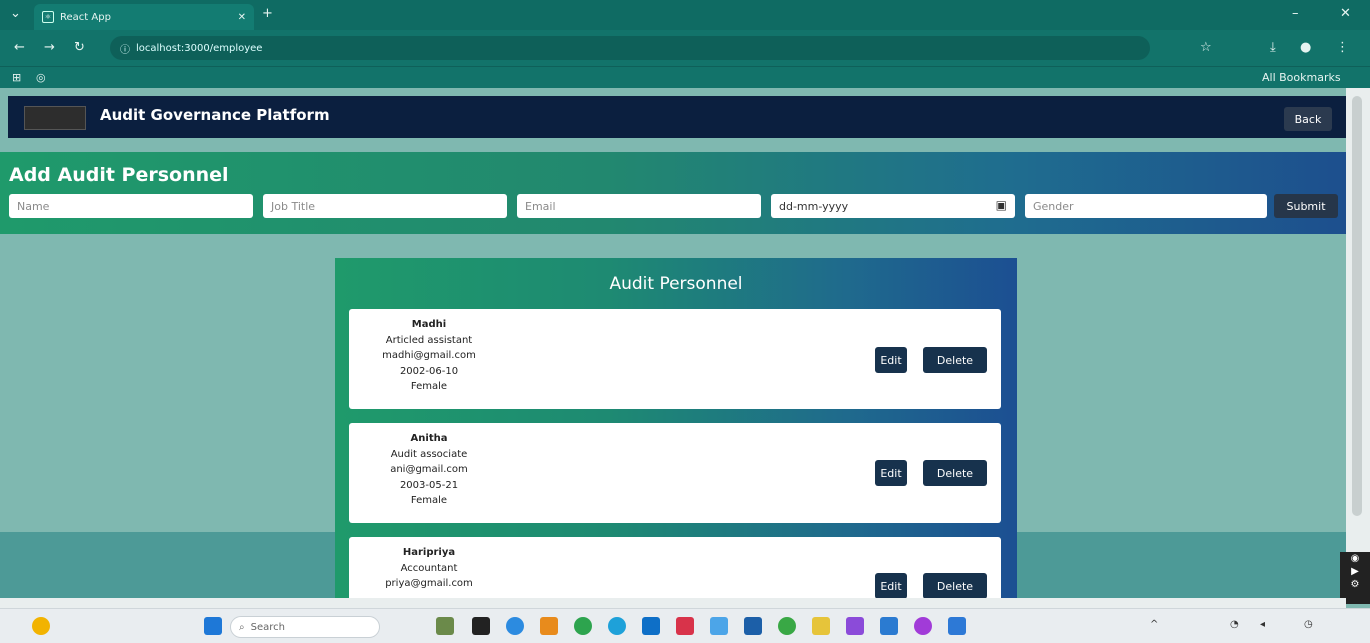  I want to click on vscode-icon, so click(685, 626).